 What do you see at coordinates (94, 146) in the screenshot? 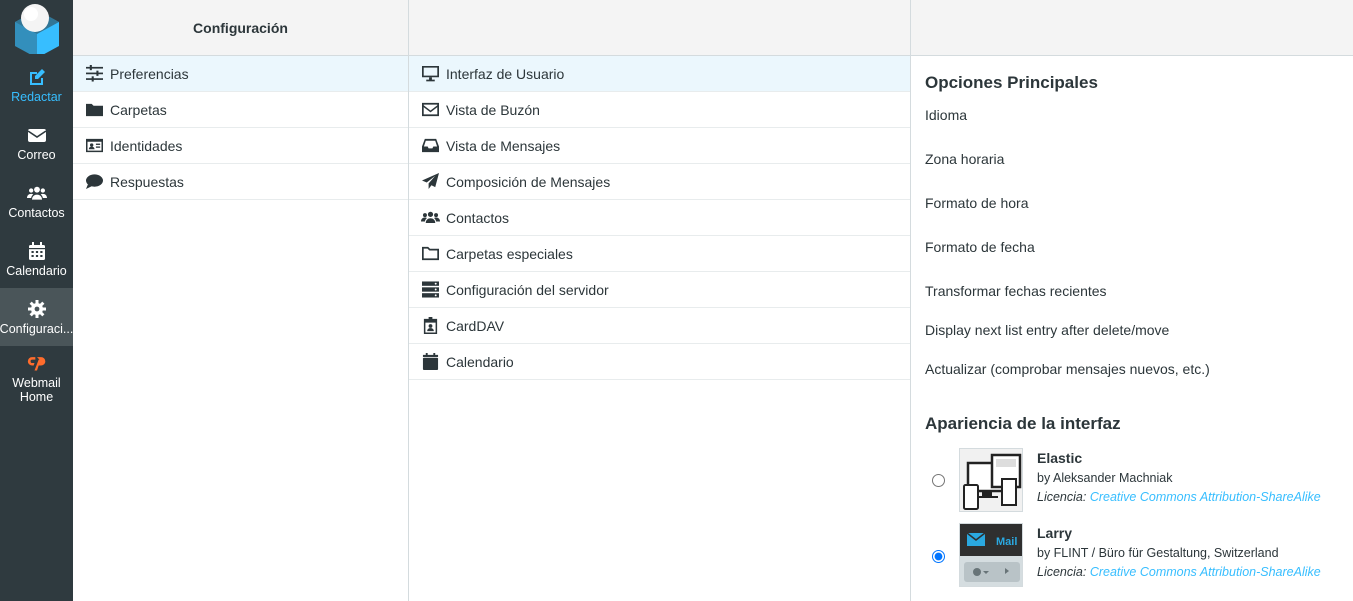
I see `id-card-icon` at bounding box center [94, 146].